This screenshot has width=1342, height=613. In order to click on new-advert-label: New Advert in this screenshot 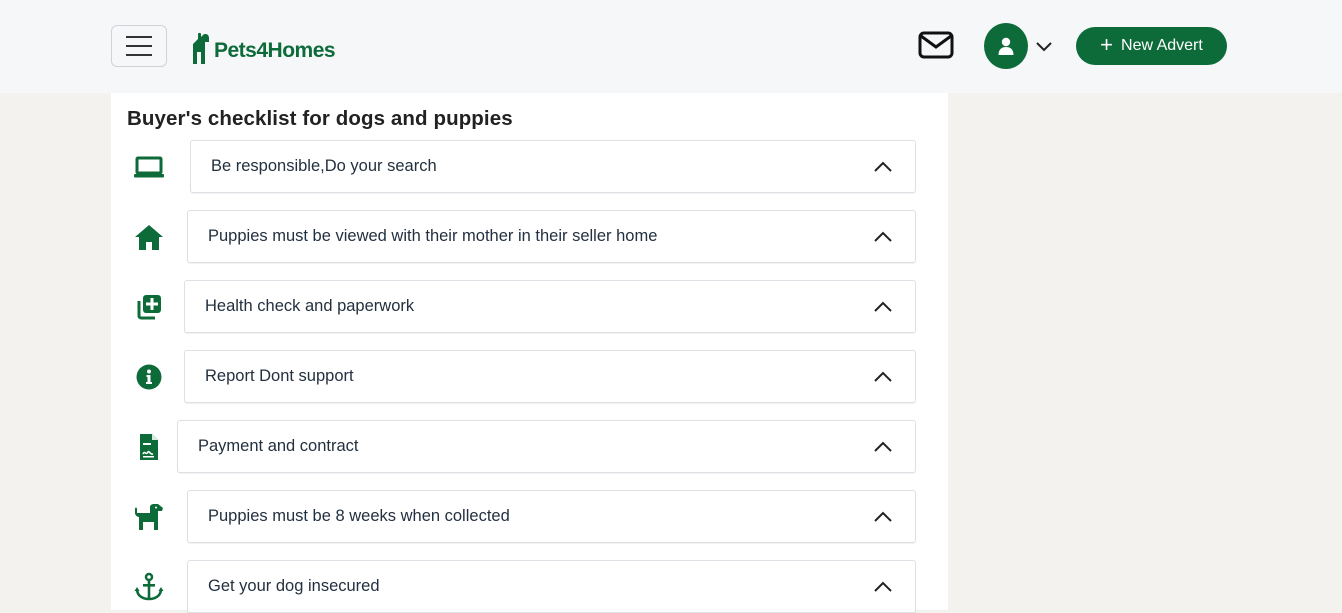, I will do `click(1162, 45)`.